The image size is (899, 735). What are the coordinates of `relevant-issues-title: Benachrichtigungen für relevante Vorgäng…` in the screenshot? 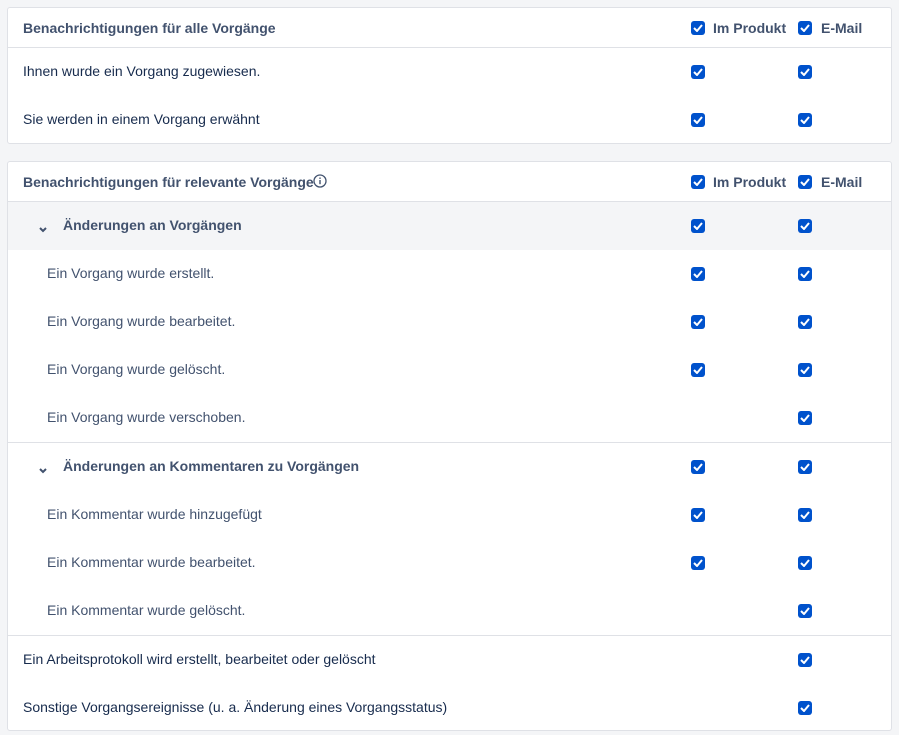 It's located at (168, 182).